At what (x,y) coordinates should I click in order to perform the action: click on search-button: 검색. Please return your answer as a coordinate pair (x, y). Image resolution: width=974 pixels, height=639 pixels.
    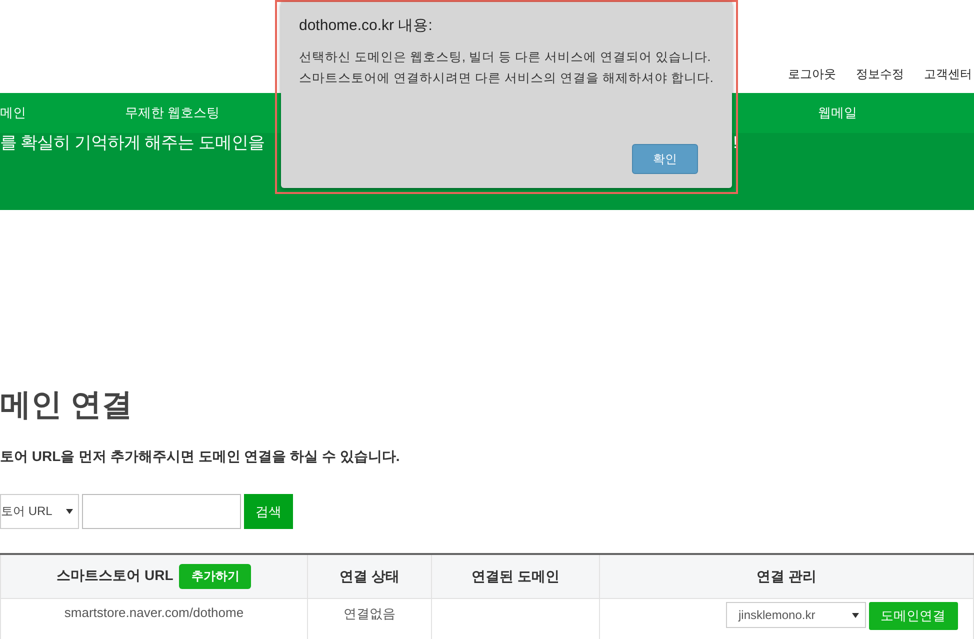
    Looking at the image, I should click on (268, 511).